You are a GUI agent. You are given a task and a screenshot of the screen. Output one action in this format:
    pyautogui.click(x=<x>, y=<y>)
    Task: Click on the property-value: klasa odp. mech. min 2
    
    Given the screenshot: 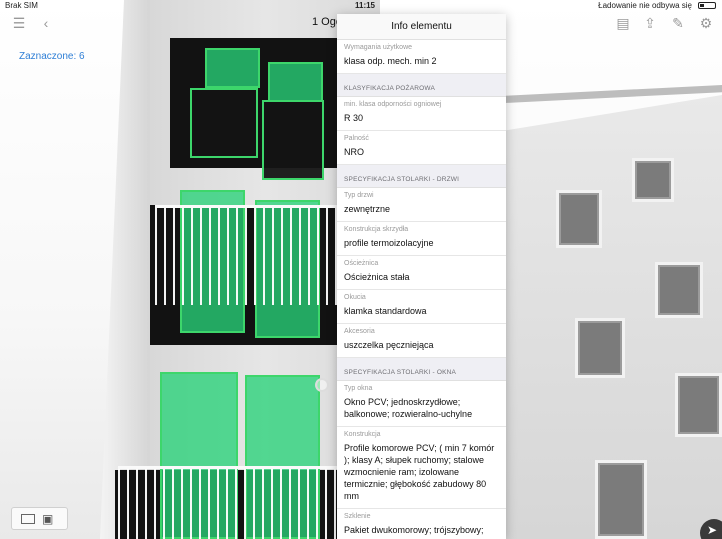 What is the action you would take?
    pyautogui.click(x=390, y=61)
    